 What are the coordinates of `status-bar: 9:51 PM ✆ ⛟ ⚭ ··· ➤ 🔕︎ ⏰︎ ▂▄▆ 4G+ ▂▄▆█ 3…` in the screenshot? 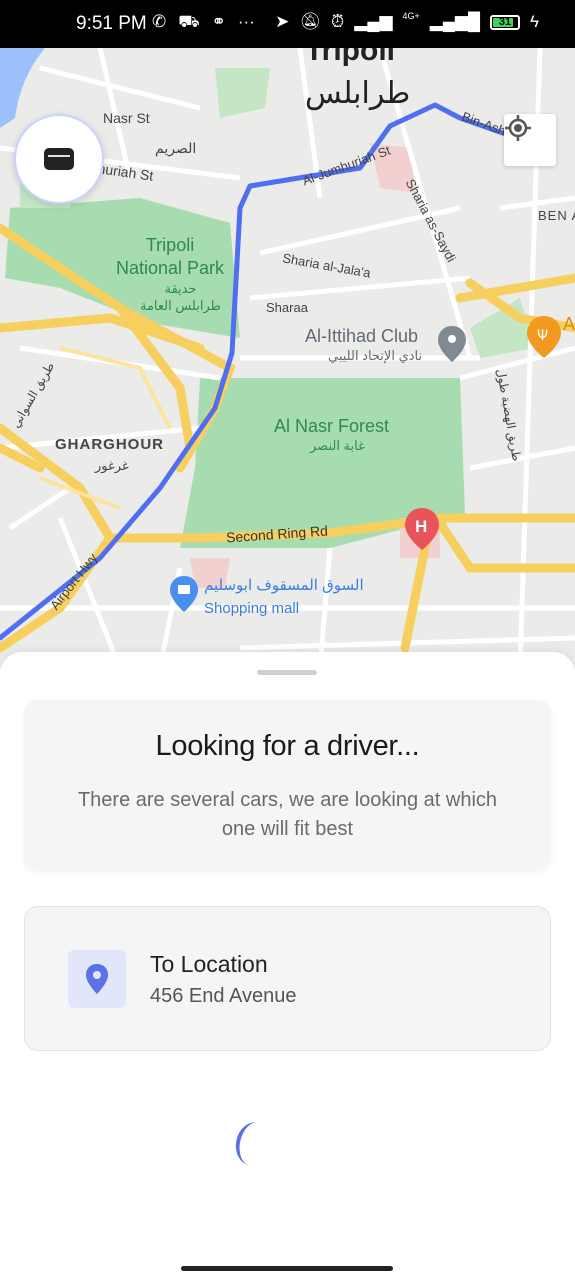 It's located at (287, 24).